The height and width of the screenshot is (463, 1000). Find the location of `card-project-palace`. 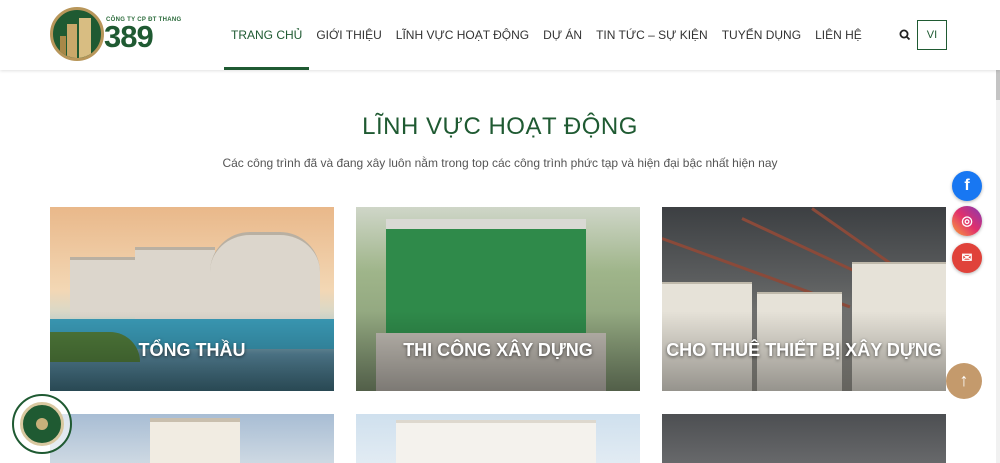

card-project-palace is located at coordinates (192, 438).